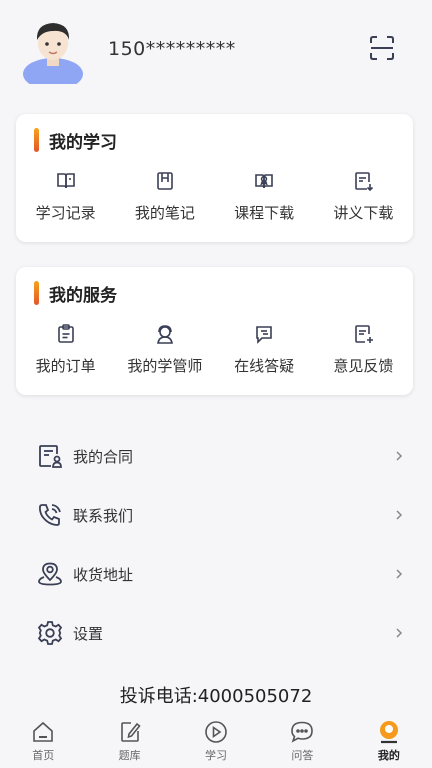  I want to click on complaint-phone: 投诉电话:4000505072, so click(216, 695).